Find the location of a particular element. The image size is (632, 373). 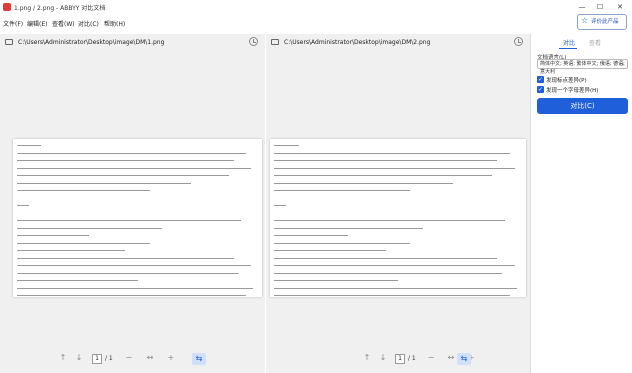

star-icon: ☆ is located at coordinates (585, 20).